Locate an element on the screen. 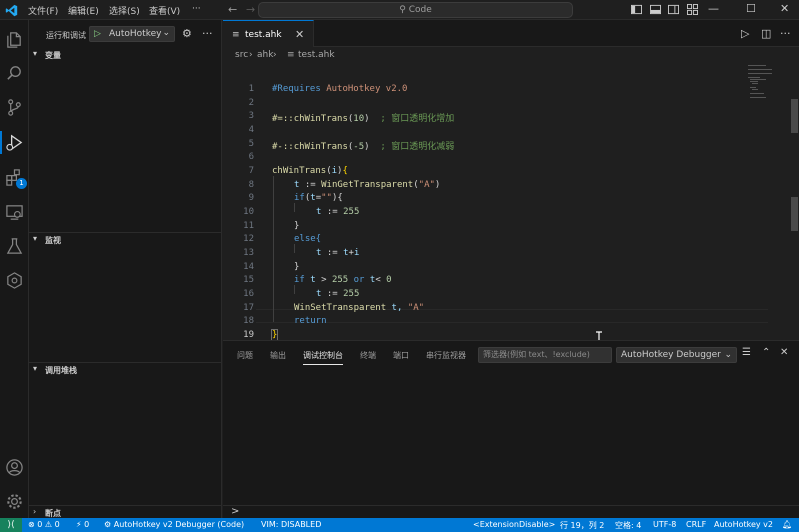 This screenshot has height=532, width=799. code-line-10: t := 255 is located at coordinates (338, 212).